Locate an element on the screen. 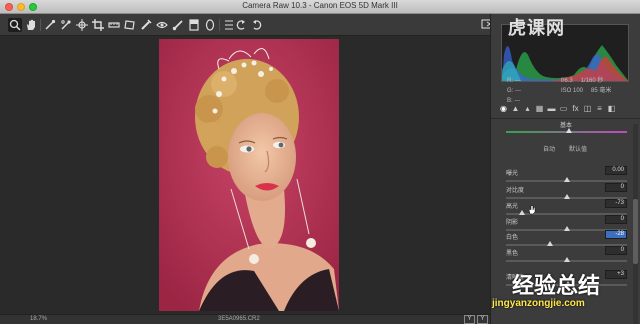  status-bar: 18.7% 3E5A0965.CR2 Y Y is located at coordinates (245, 319).